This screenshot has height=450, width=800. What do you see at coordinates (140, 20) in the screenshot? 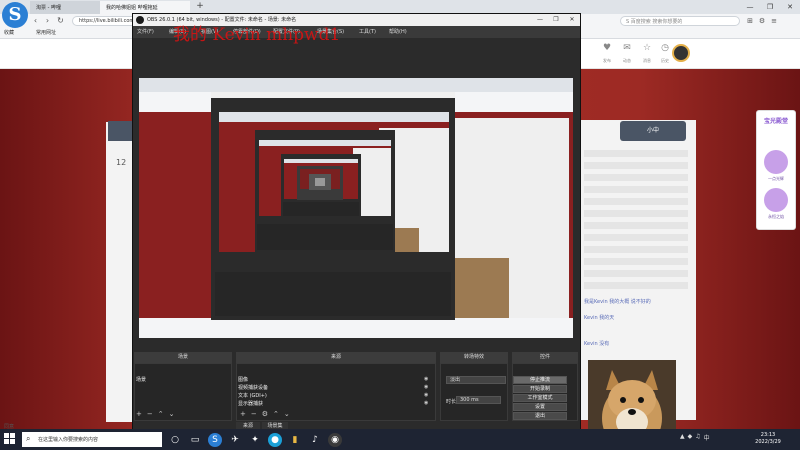
I see `obs-logo-icon` at bounding box center [140, 20].